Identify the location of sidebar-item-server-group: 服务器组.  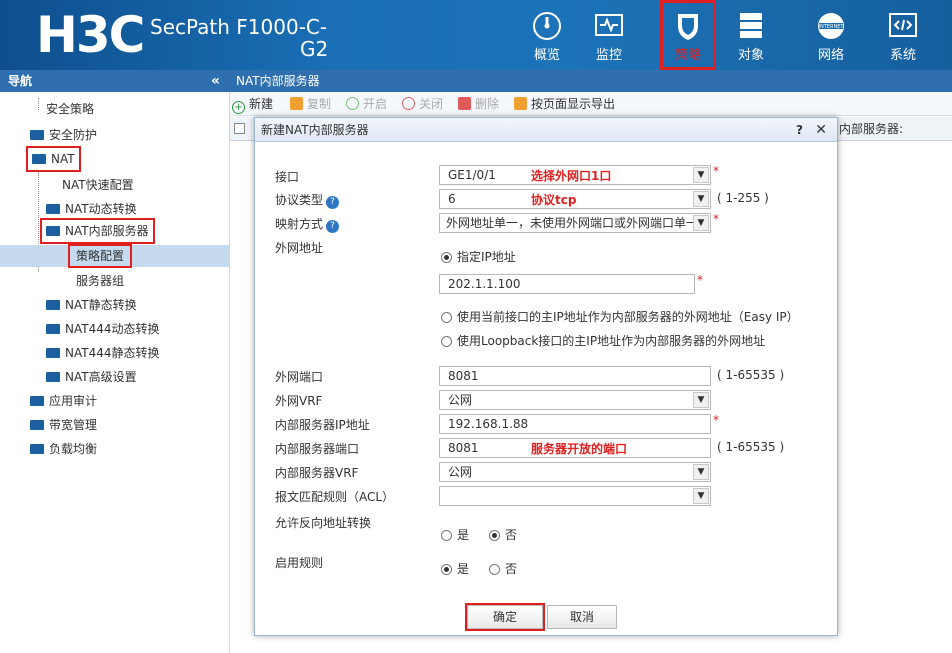
(100, 281).